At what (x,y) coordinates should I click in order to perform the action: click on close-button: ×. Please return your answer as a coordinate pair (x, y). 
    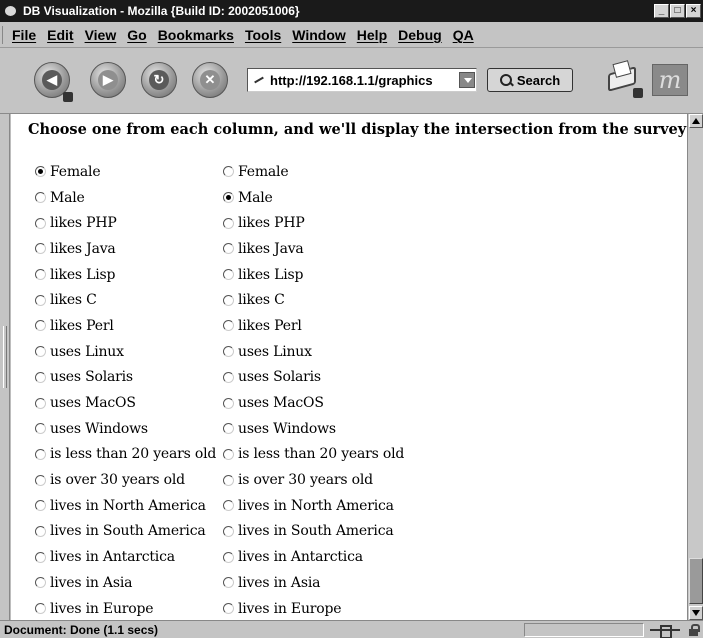
    Looking at the image, I should click on (693, 11).